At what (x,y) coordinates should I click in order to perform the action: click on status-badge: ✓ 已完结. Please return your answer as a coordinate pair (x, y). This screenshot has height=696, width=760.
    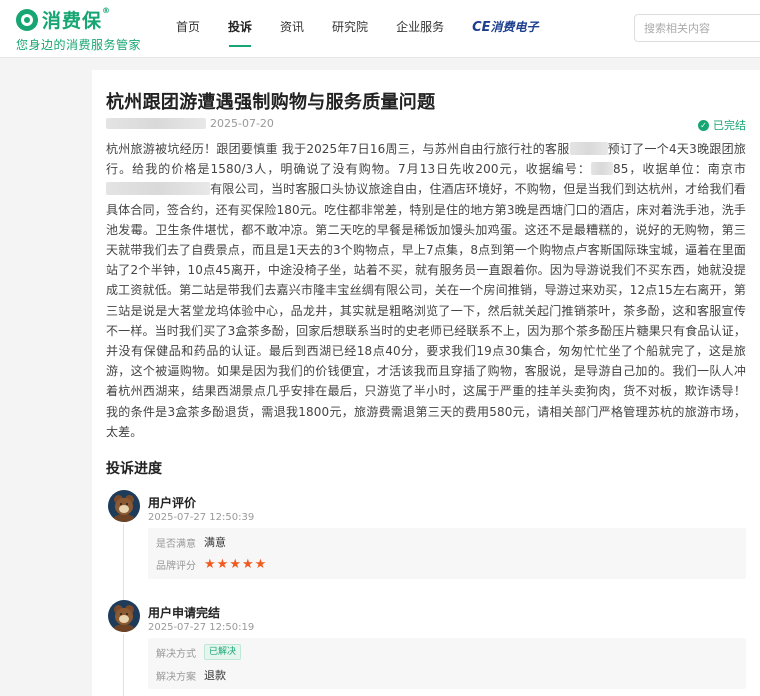
    Looking at the image, I should click on (722, 125).